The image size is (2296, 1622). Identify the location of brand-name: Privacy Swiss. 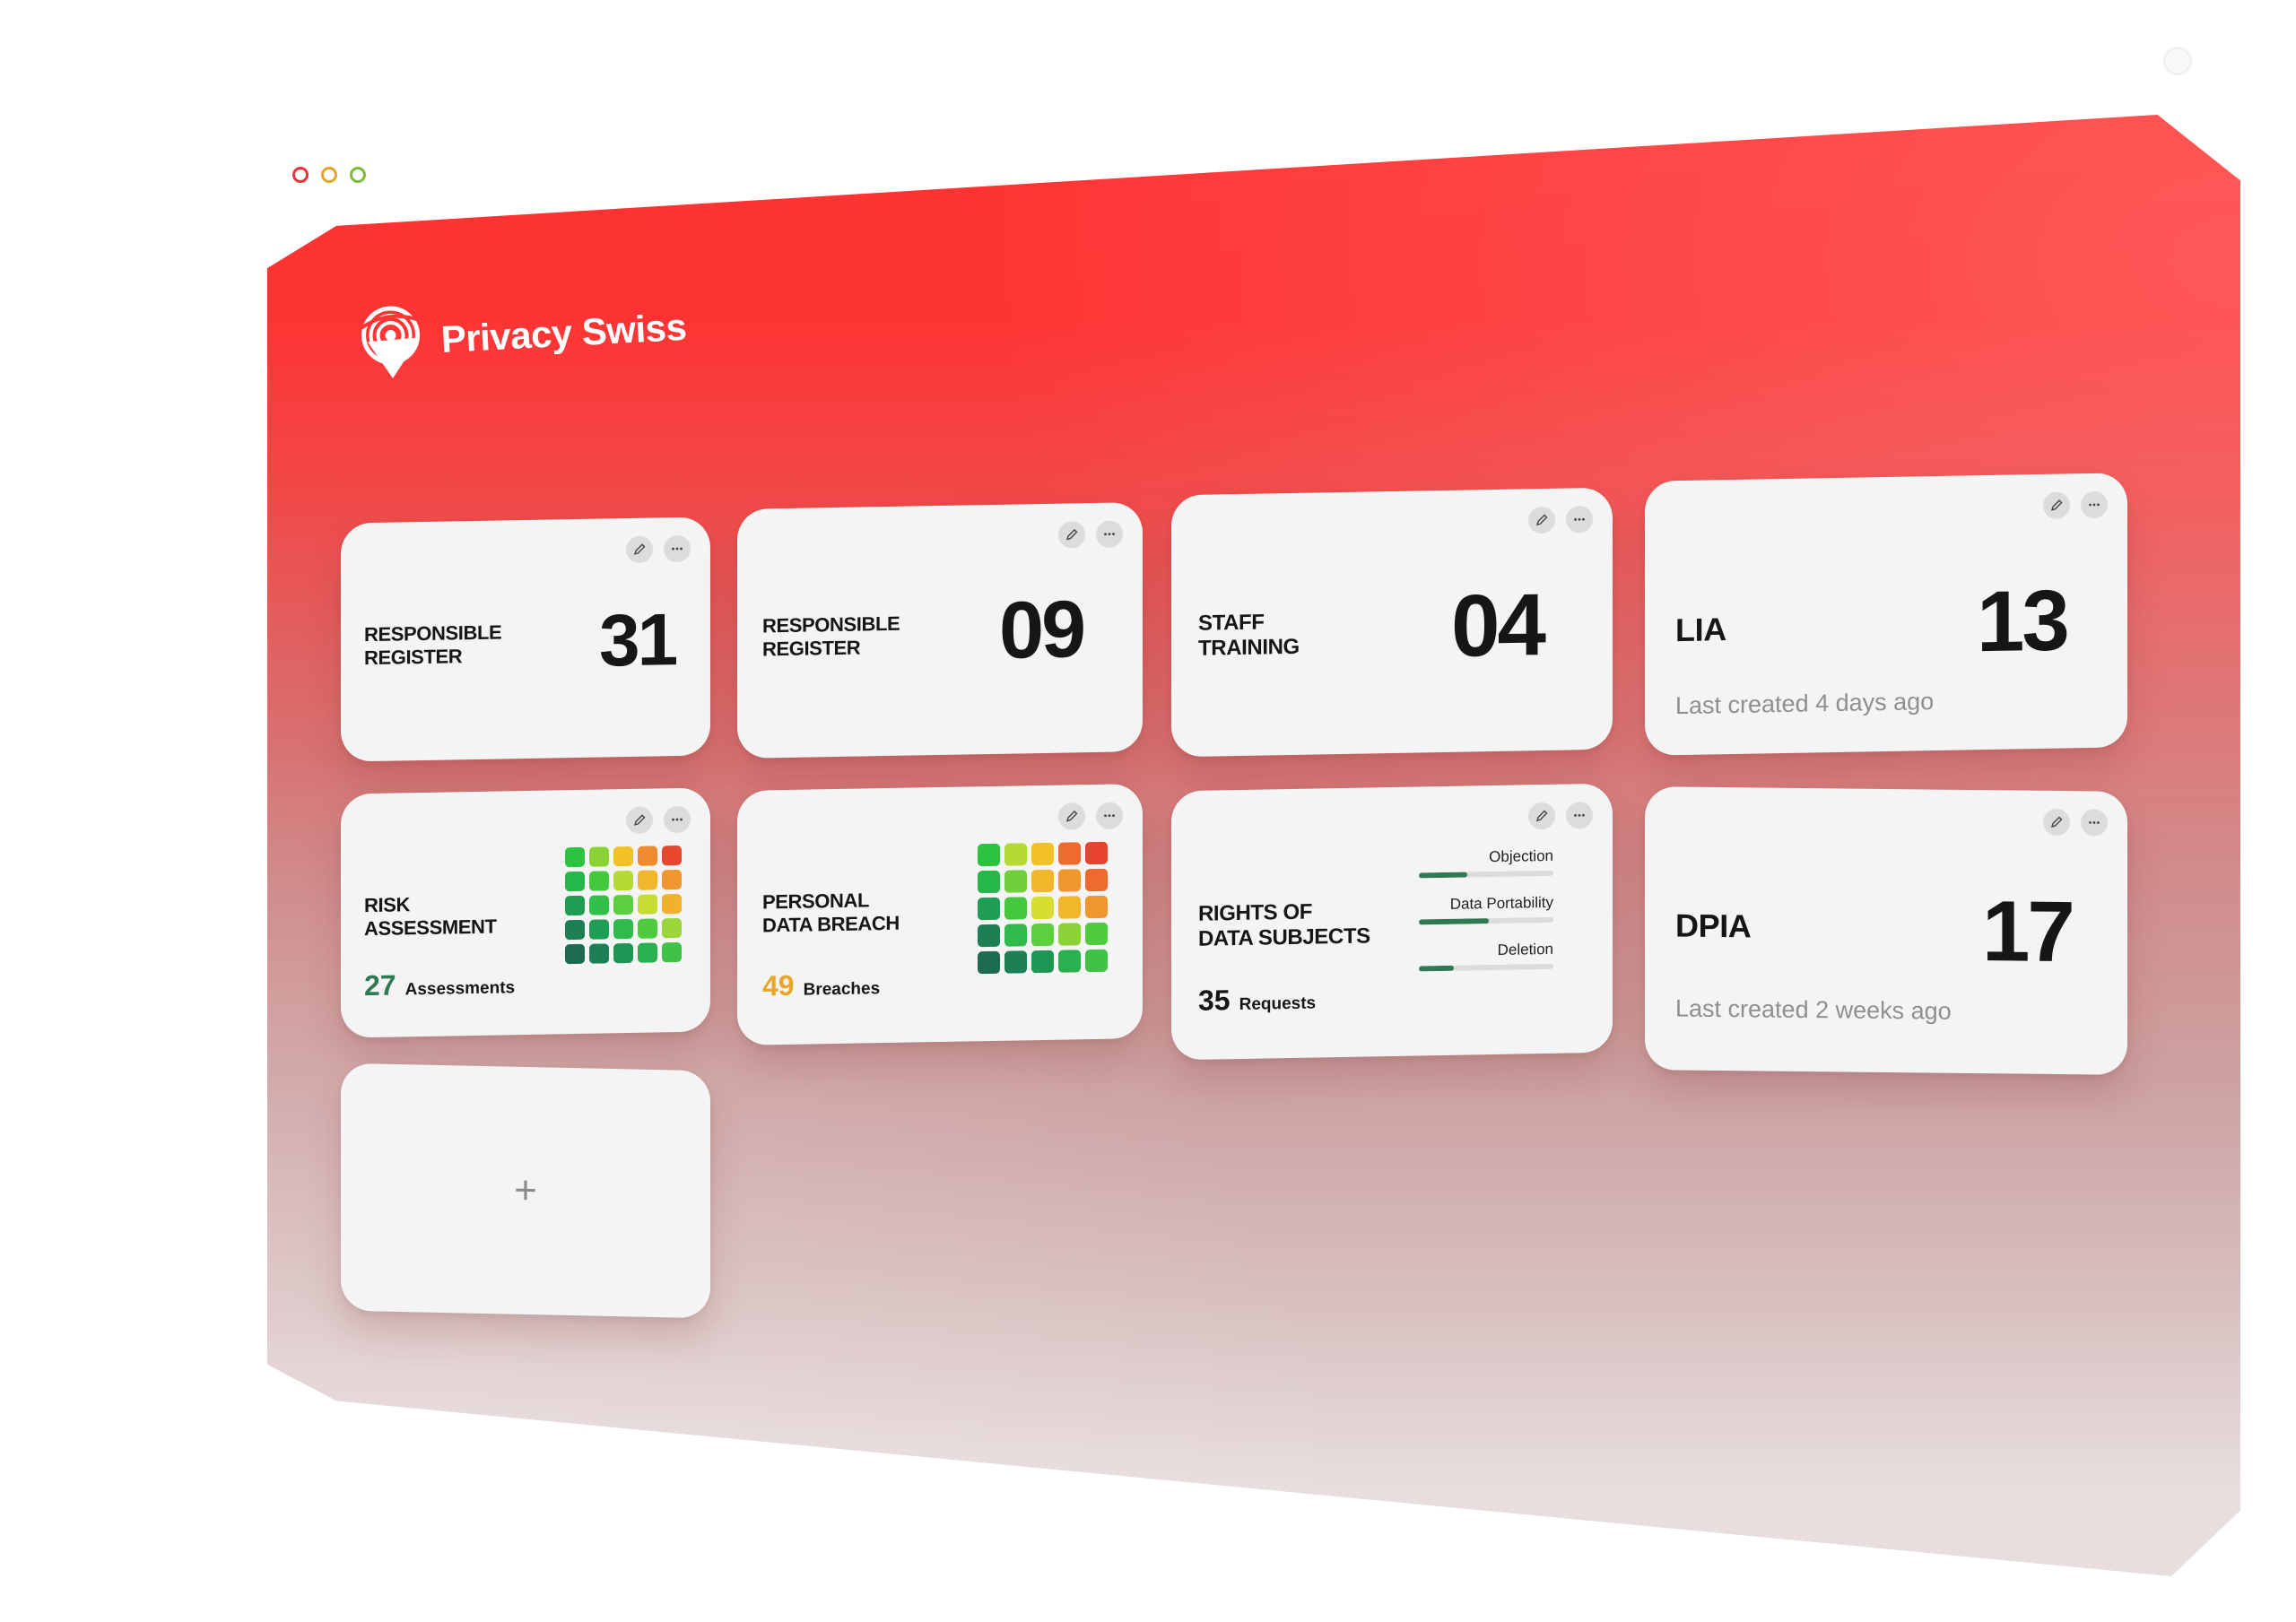
(563, 333).